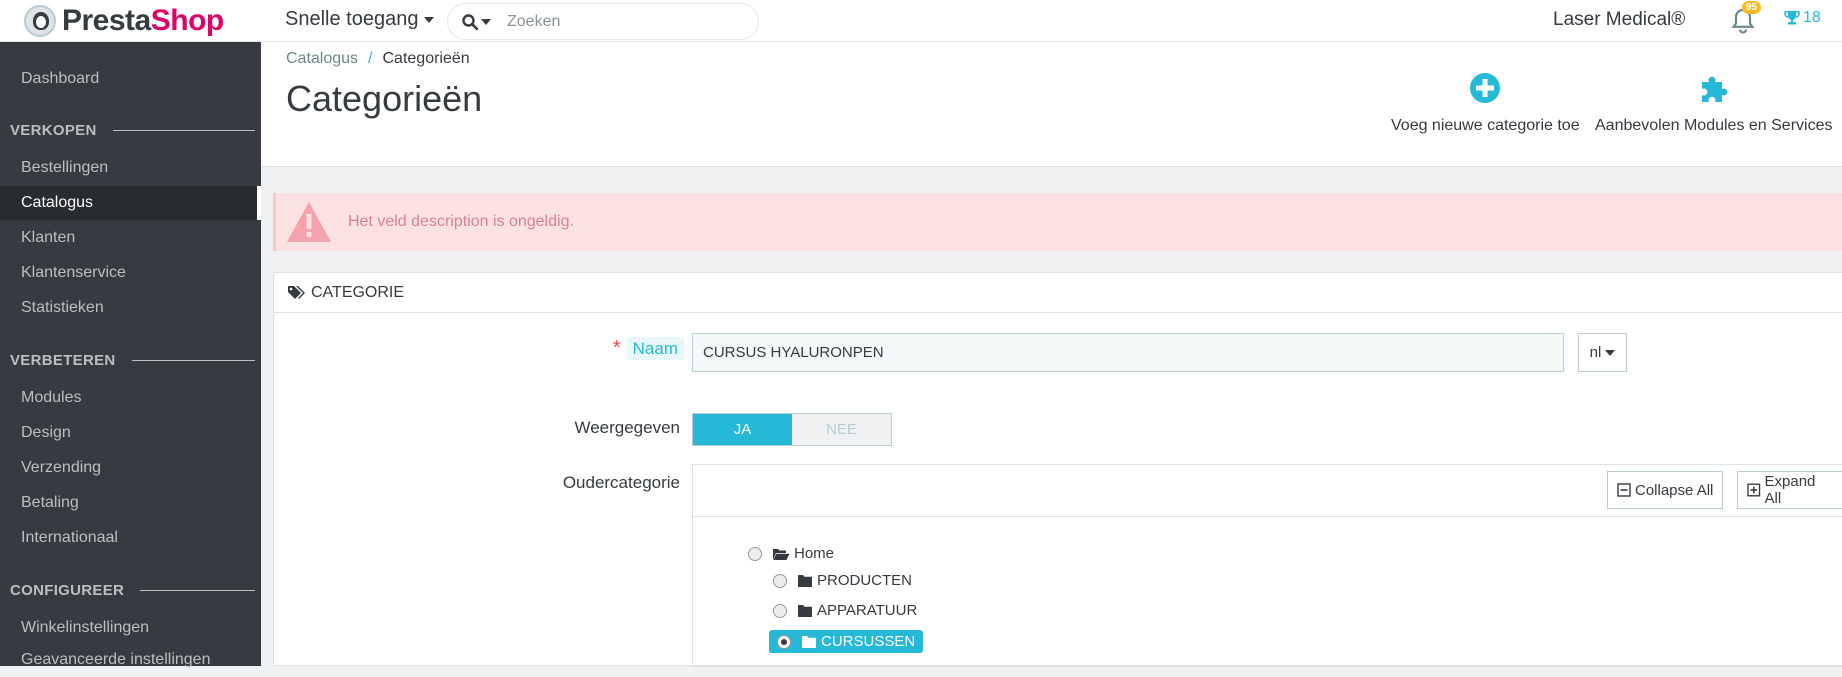 The width and height of the screenshot is (1842, 677). I want to click on language-dropdown: nl, so click(1602, 352).